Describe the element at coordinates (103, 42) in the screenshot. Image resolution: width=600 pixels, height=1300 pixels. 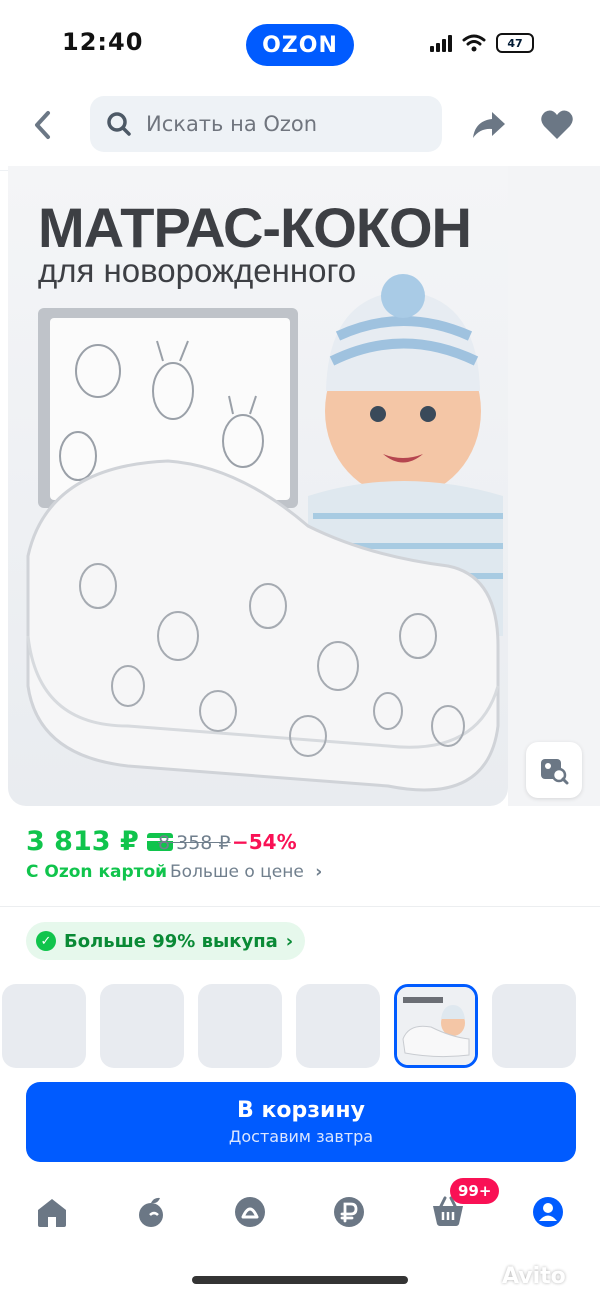
I see `status-time: 12:40` at that location.